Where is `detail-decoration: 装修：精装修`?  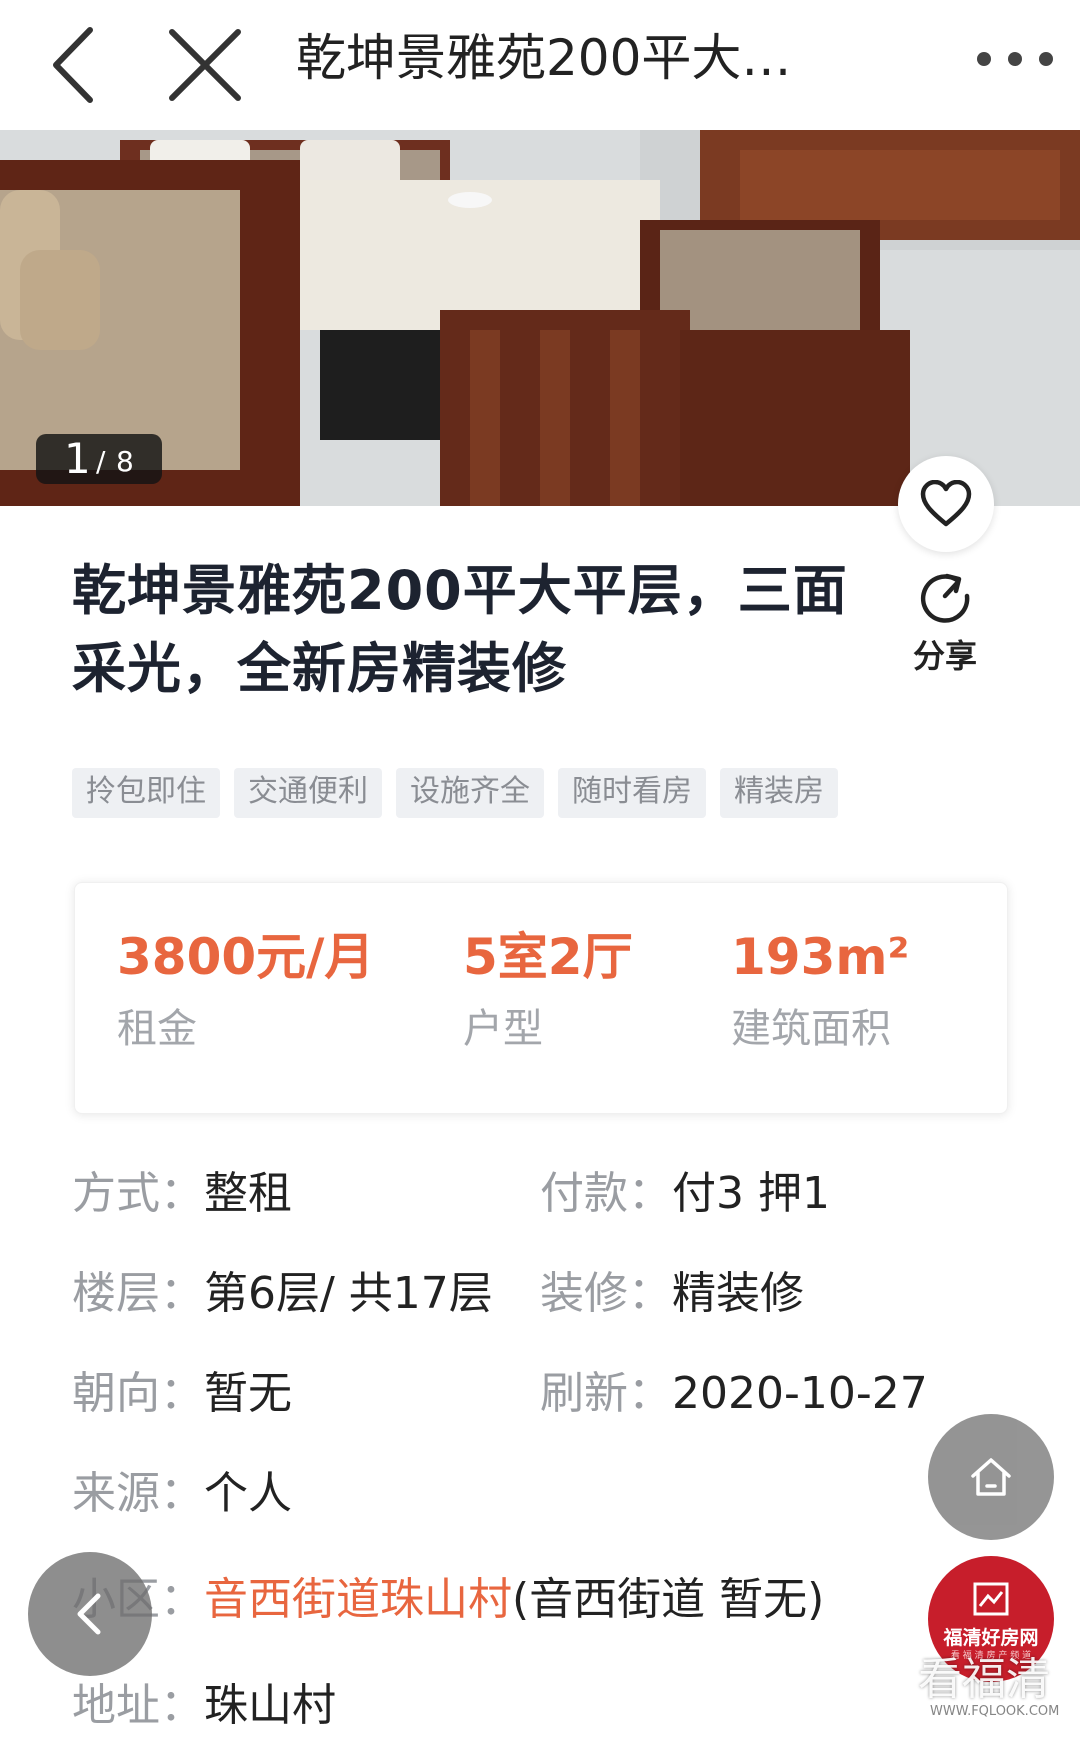
detail-decoration: 装修：精装修 is located at coordinates (672, 1294).